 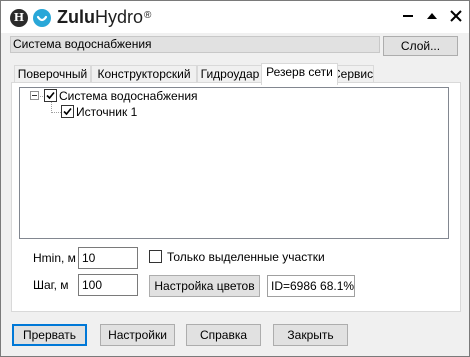 I want to click on step-label: Шаг, м, so click(x=51, y=285).